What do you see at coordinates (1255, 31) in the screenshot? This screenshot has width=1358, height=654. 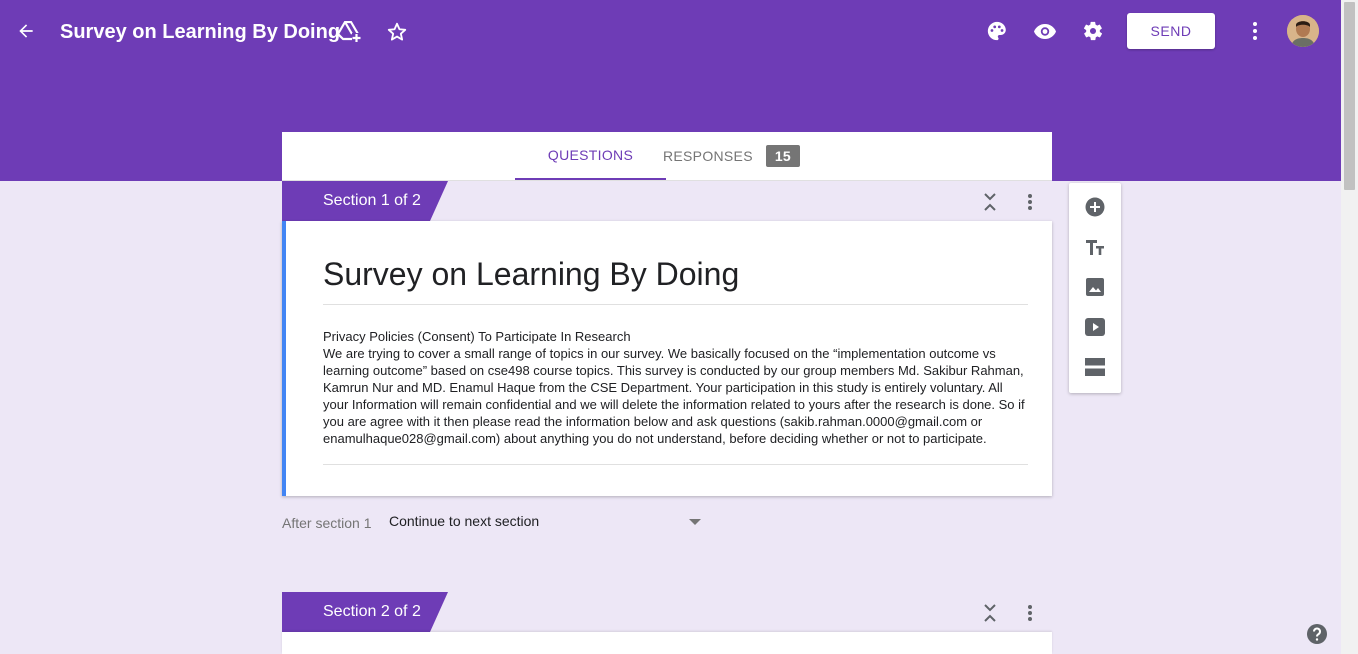 I see `more-vert-icon` at bounding box center [1255, 31].